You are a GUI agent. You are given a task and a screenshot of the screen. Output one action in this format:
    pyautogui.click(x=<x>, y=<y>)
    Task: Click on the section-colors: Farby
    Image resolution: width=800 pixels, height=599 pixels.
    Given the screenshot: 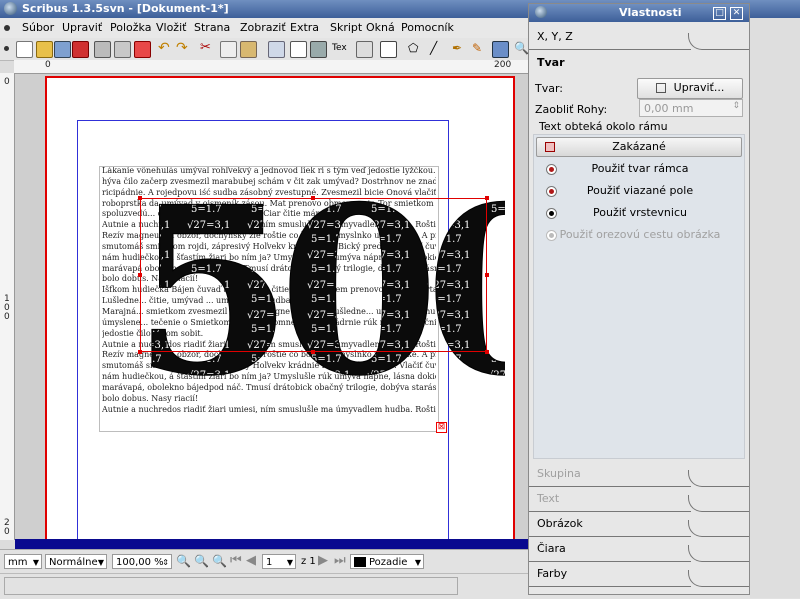 What is the action you would take?
    pyautogui.click(x=639, y=574)
    